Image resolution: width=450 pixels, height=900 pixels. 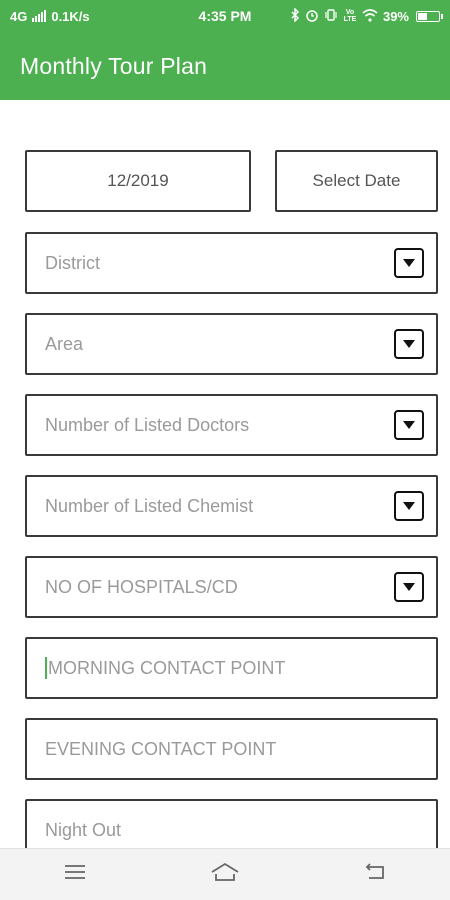 I want to click on menu-icon, so click(x=75, y=874).